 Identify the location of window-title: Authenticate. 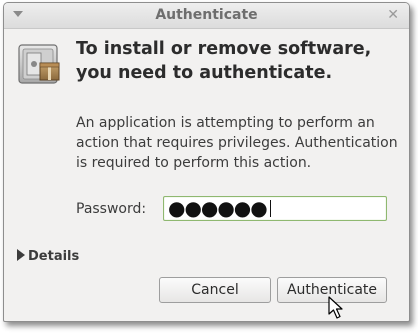
(206, 15).